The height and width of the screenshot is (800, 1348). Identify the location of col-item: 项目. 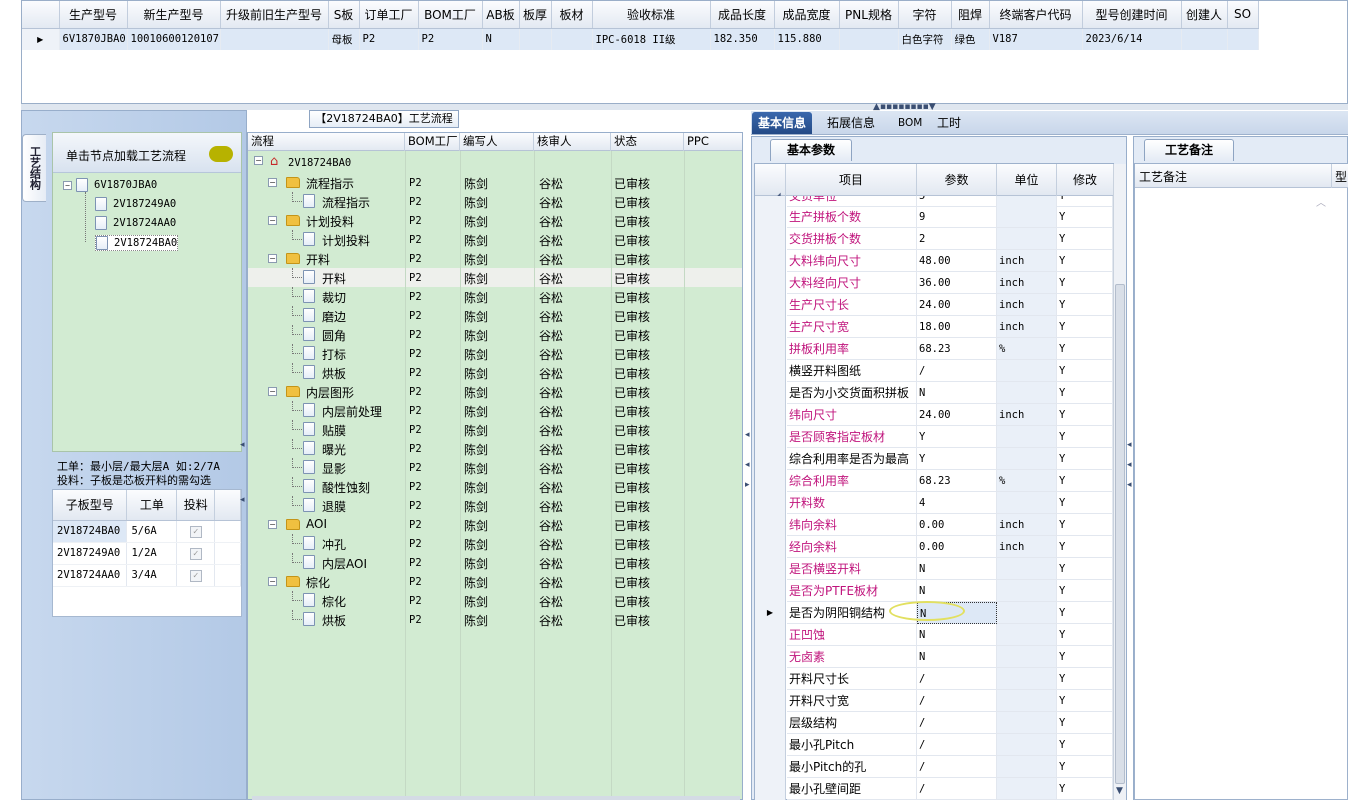
(851, 180).